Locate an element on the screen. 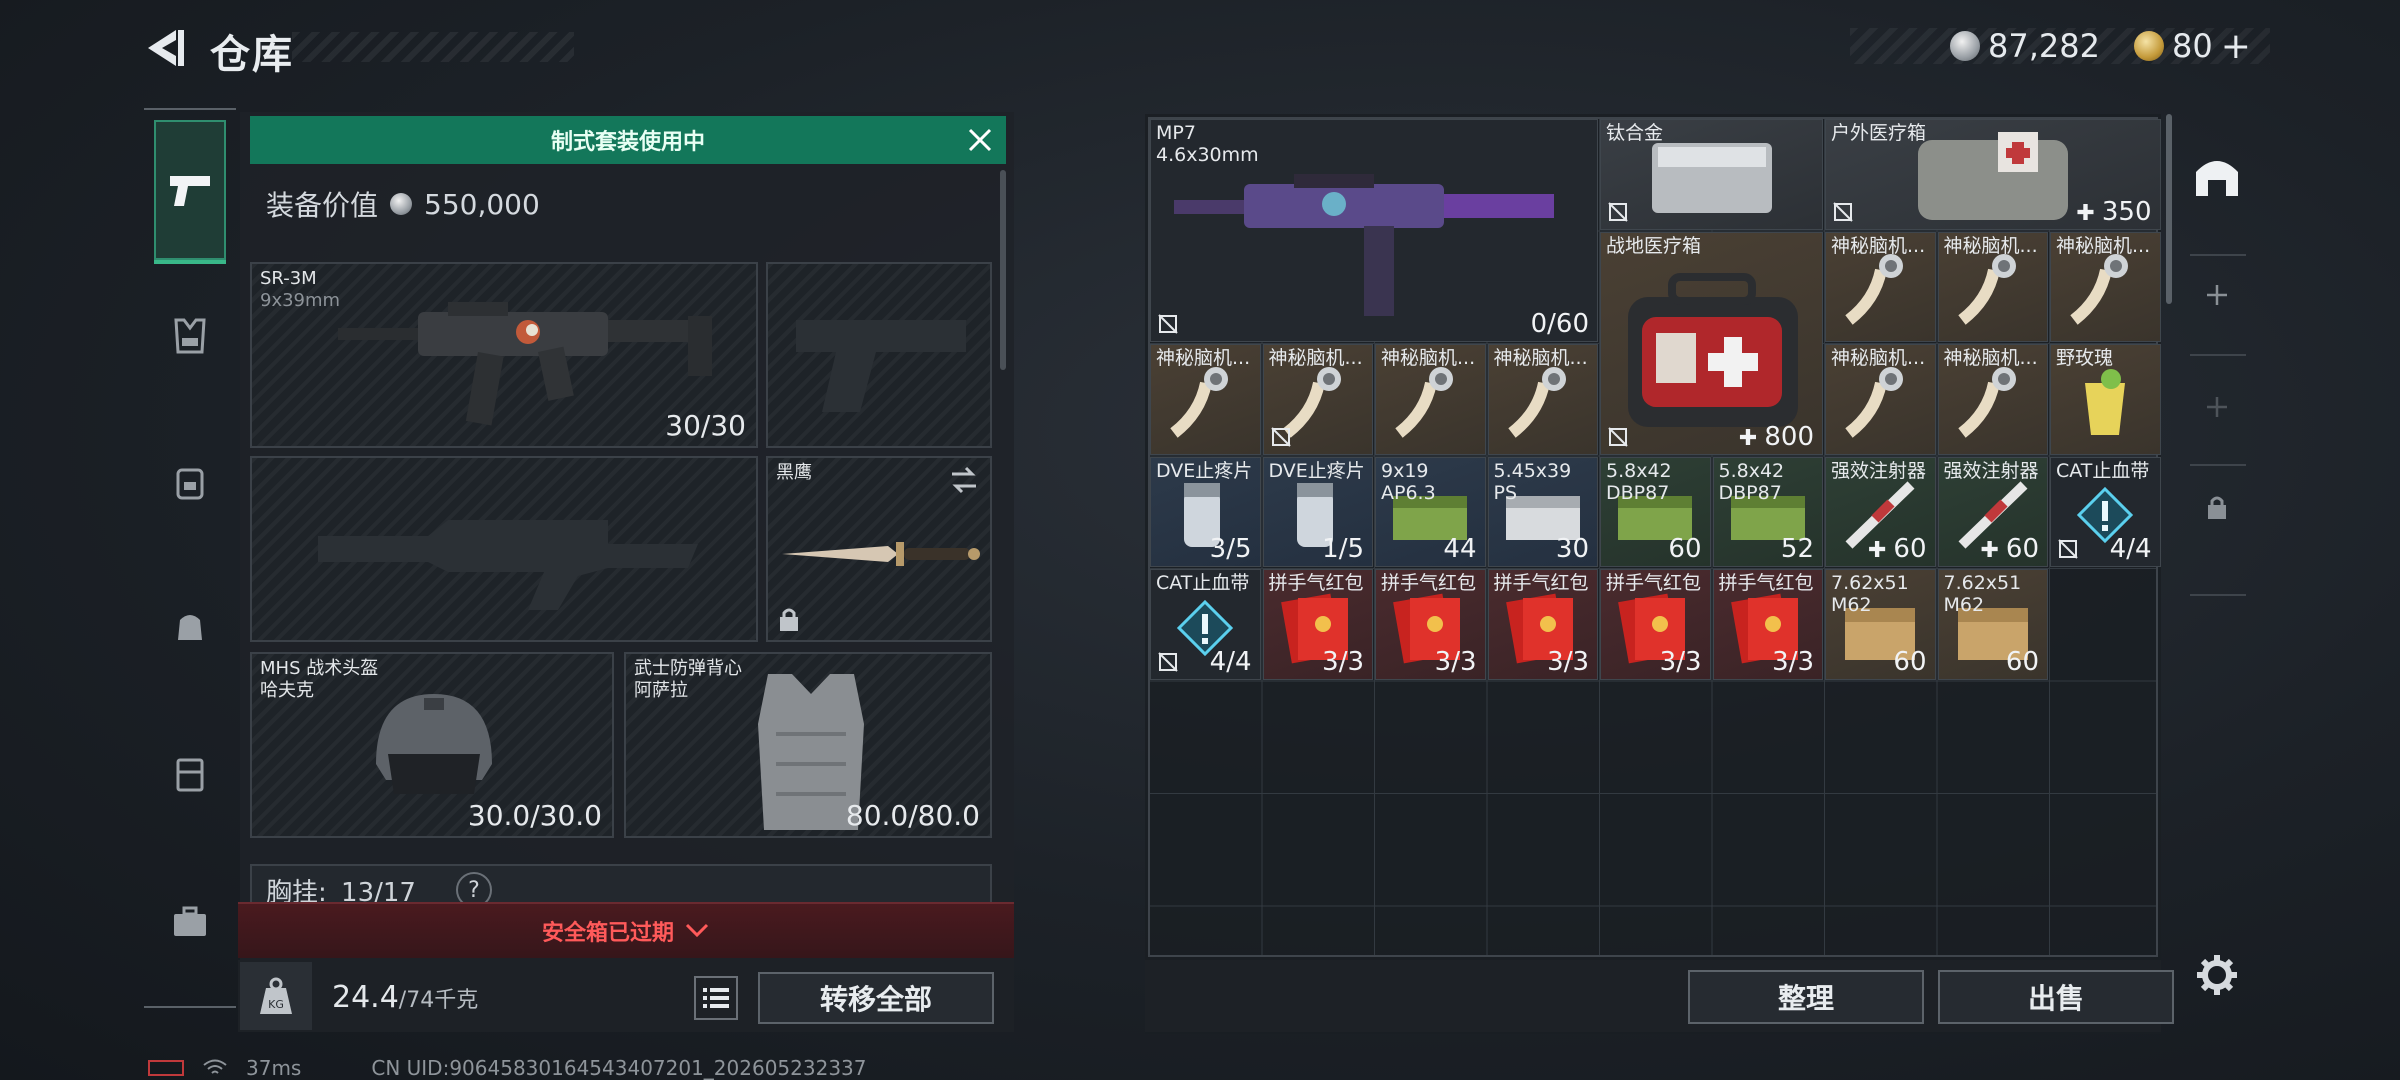 The width and height of the screenshot is (2400, 1080). silver-currency: 87,282 is located at coordinates (2025, 46).